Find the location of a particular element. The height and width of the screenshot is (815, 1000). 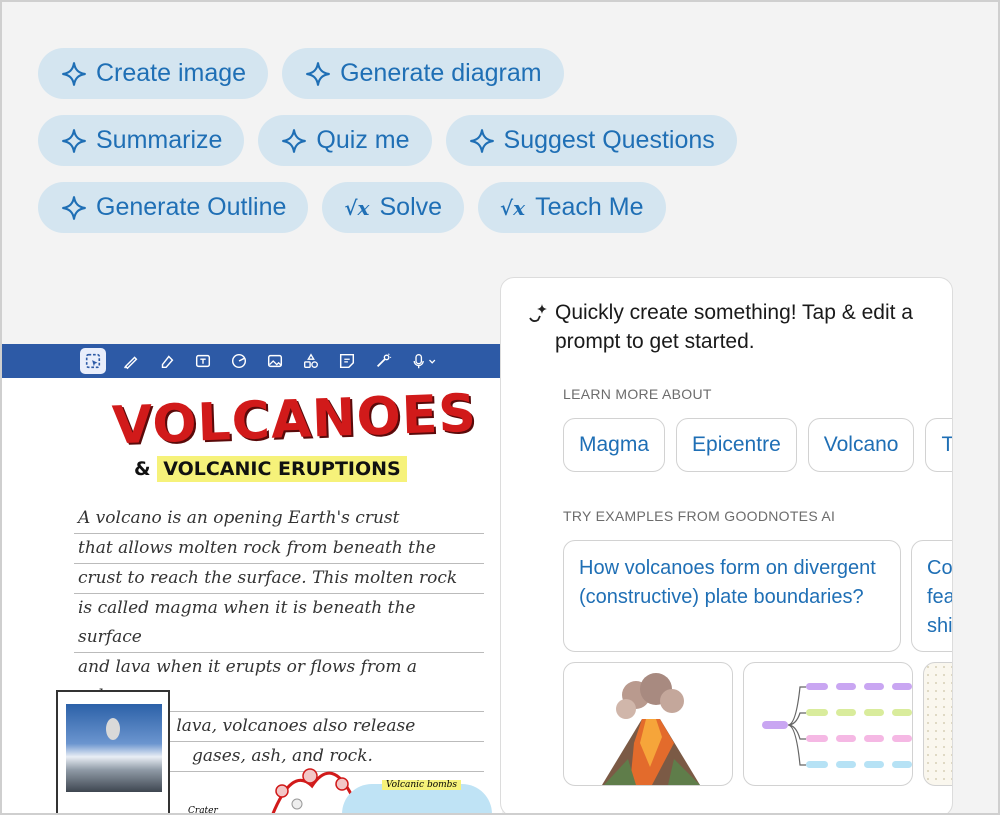

note-heading: VOLCANOES is located at coordinates (294, 420).